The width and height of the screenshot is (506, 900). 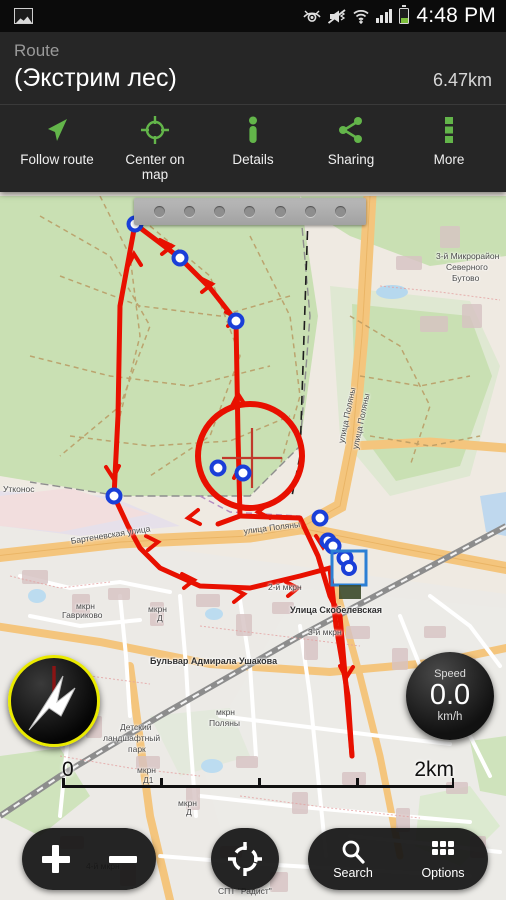 I want to click on minus-icon, so click(x=122, y=859).